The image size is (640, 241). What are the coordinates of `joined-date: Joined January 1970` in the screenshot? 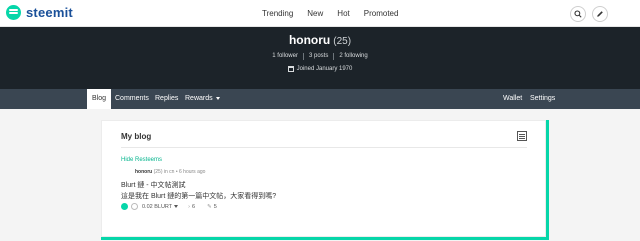 It's located at (320, 69).